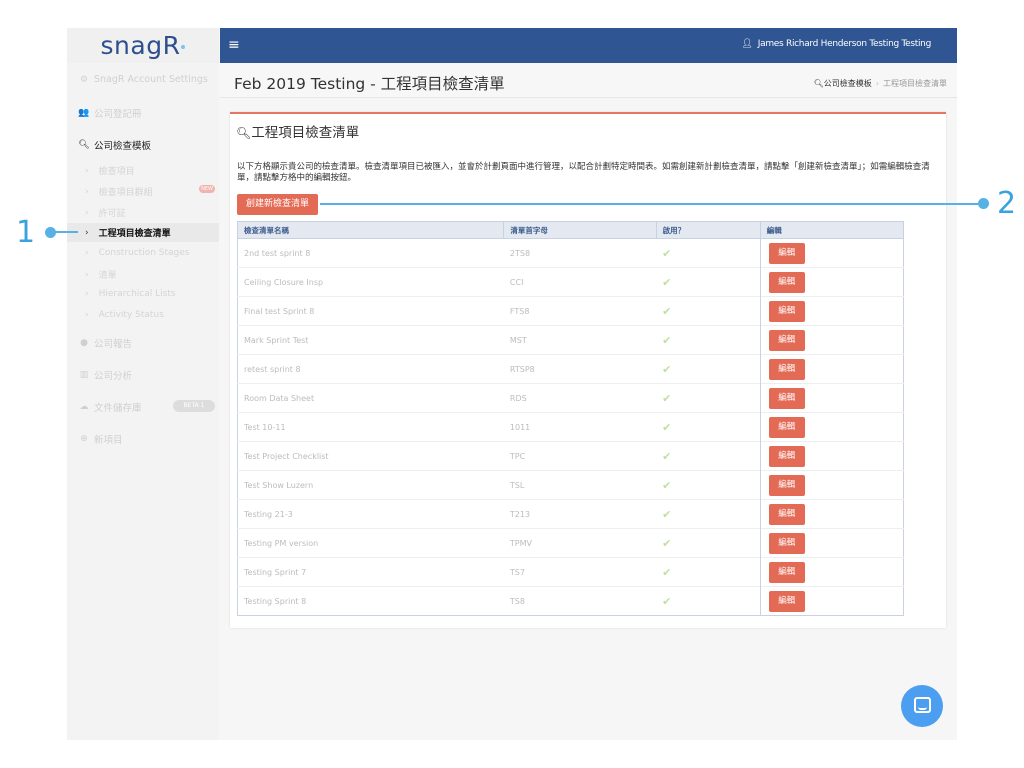 This screenshot has width=1024, height=768. What do you see at coordinates (84, 343) in the screenshot?
I see `globe-icon: ●` at bounding box center [84, 343].